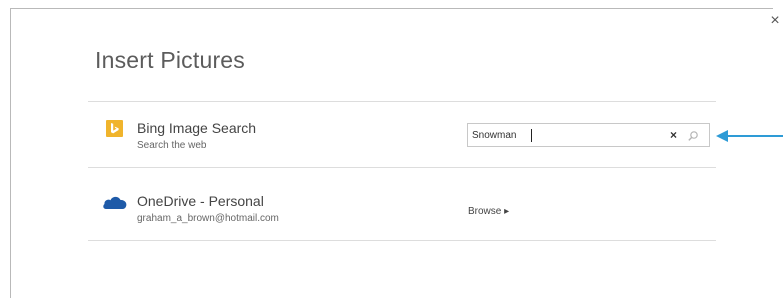 This screenshot has height=298, width=783. Describe the element at coordinates (208, 218) in the screenshot. I see `onedrive-account-email: graham_a_brown@hotmail.com` at that location.